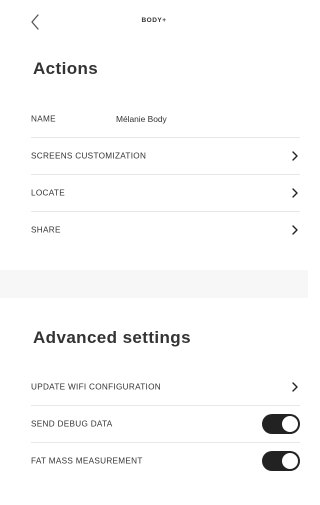 Image resolution: width=320 pixels, height=505 pixels. I want to click on name-row: NAME Mélanie Body, so click(165, 118).